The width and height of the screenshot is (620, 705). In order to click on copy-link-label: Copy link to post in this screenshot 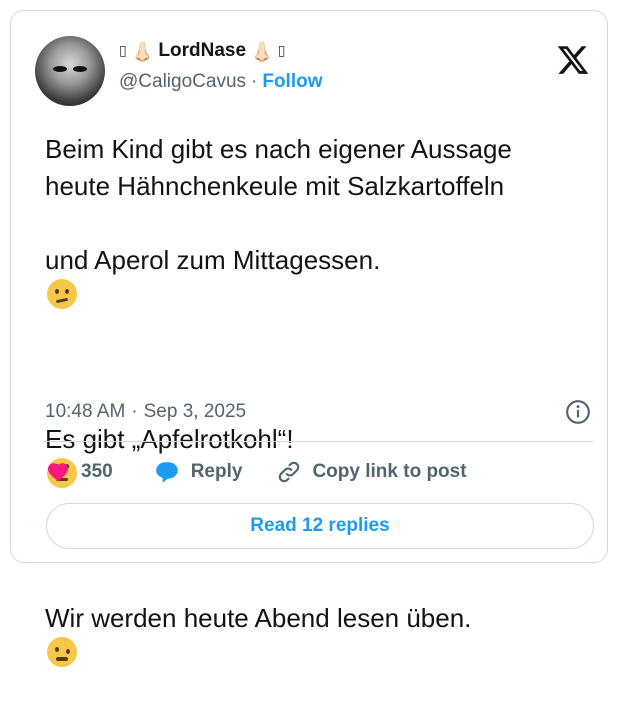, I will do `click(389, 471)`.